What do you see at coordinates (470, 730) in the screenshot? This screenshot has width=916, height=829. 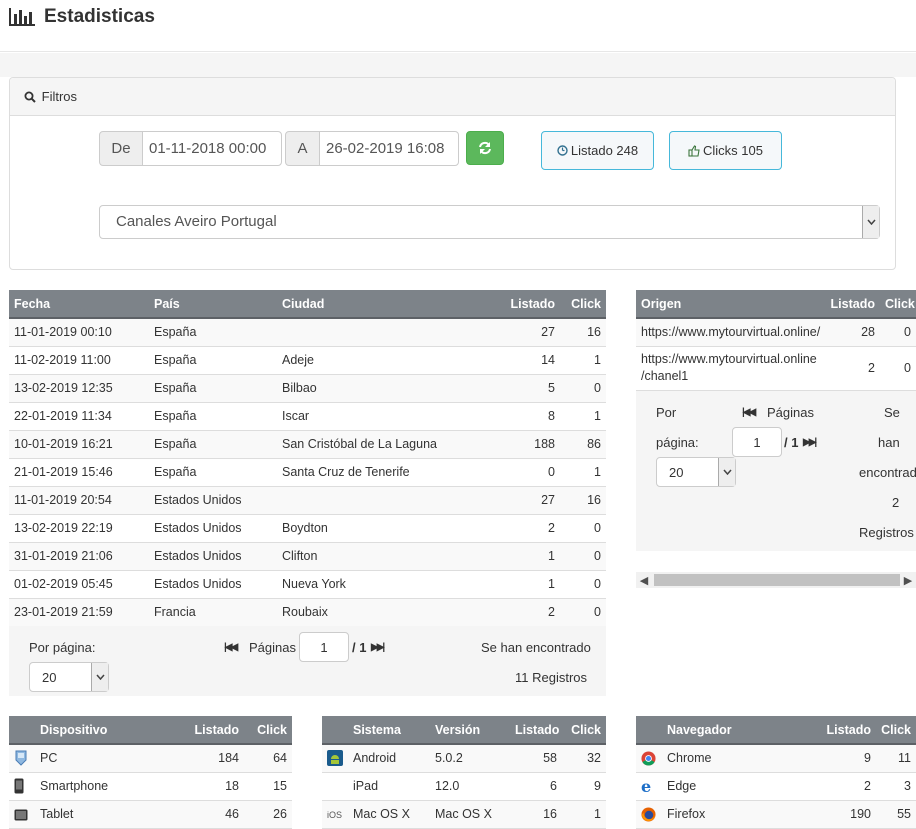 I see `column-header: Versión` at bounding box center [470, 730].